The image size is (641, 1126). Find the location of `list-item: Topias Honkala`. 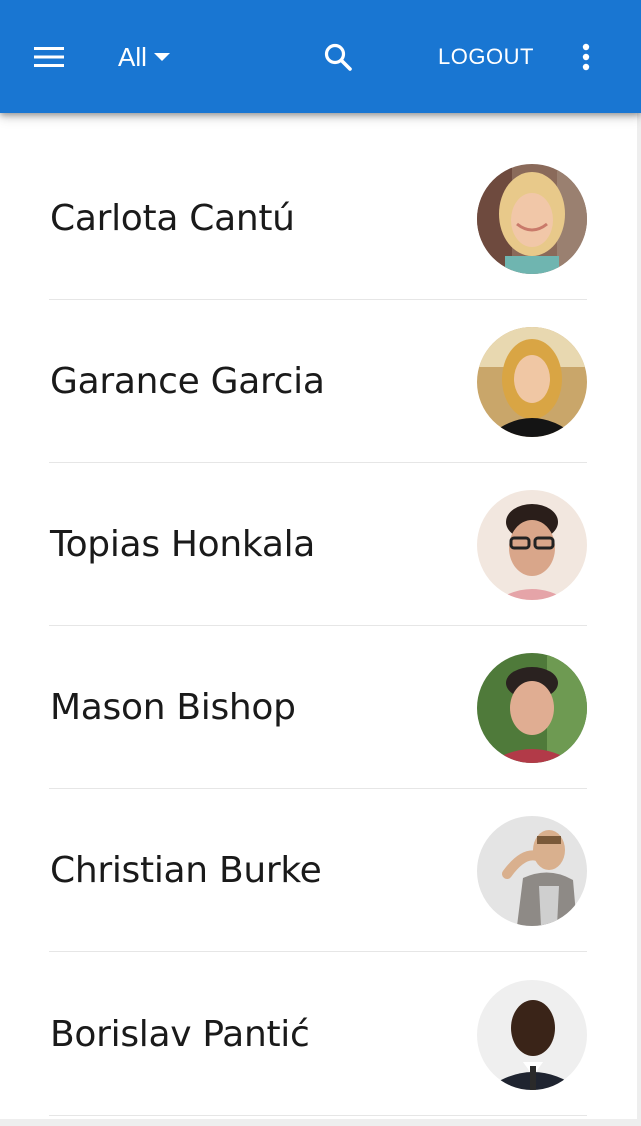

list-item: Topias Honkala is located at coordinates (318, 544).